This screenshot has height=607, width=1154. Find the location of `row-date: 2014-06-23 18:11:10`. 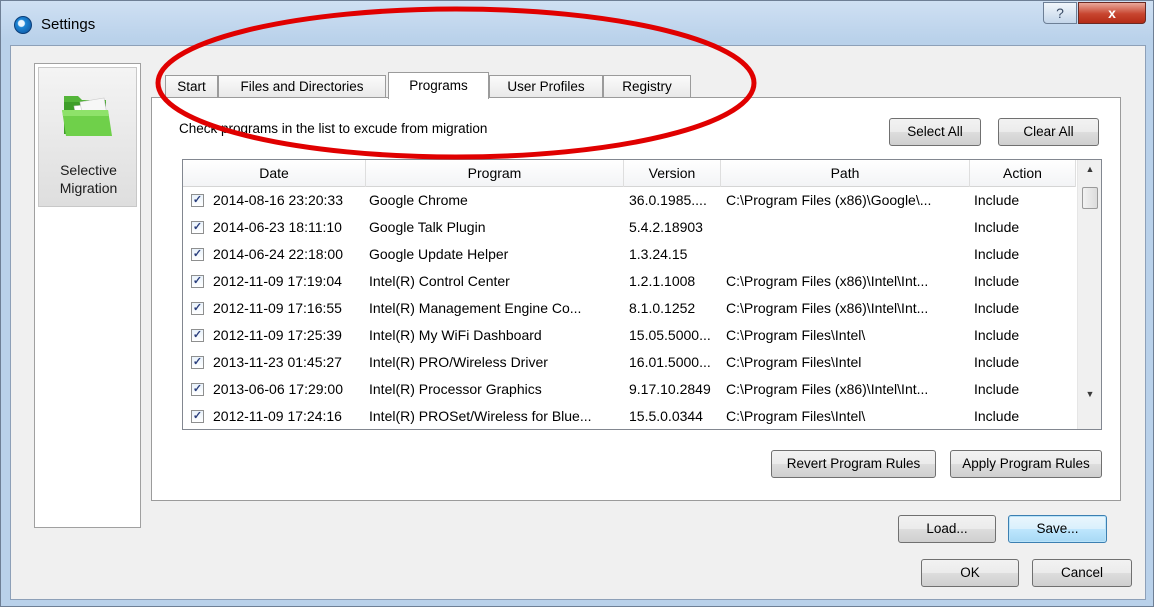

row-date: 2014-06-23 18:11:10 is located at coordinates (277, 227).